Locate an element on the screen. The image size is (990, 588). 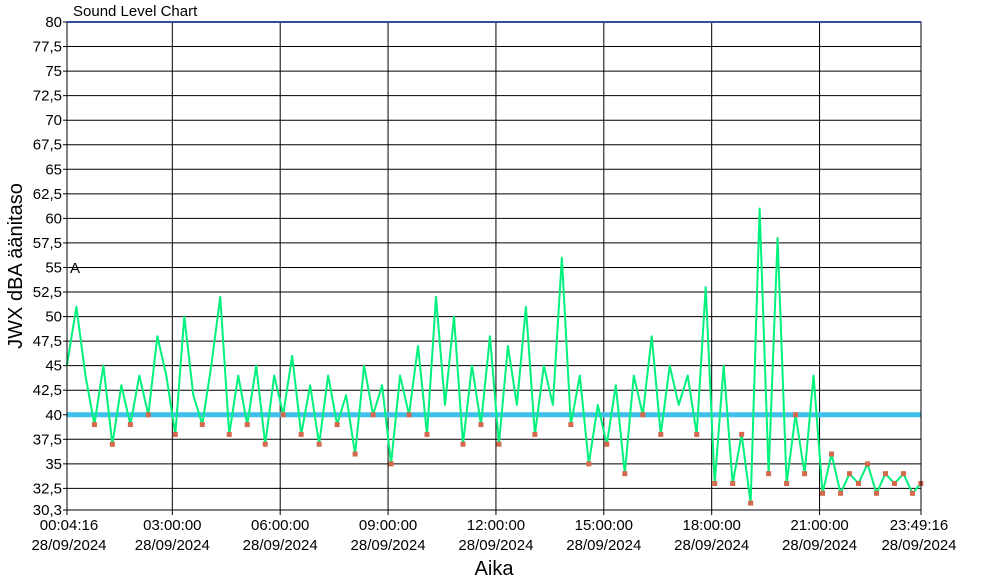
y-tick-label: 62,5 is located at coordinates (47, 194).